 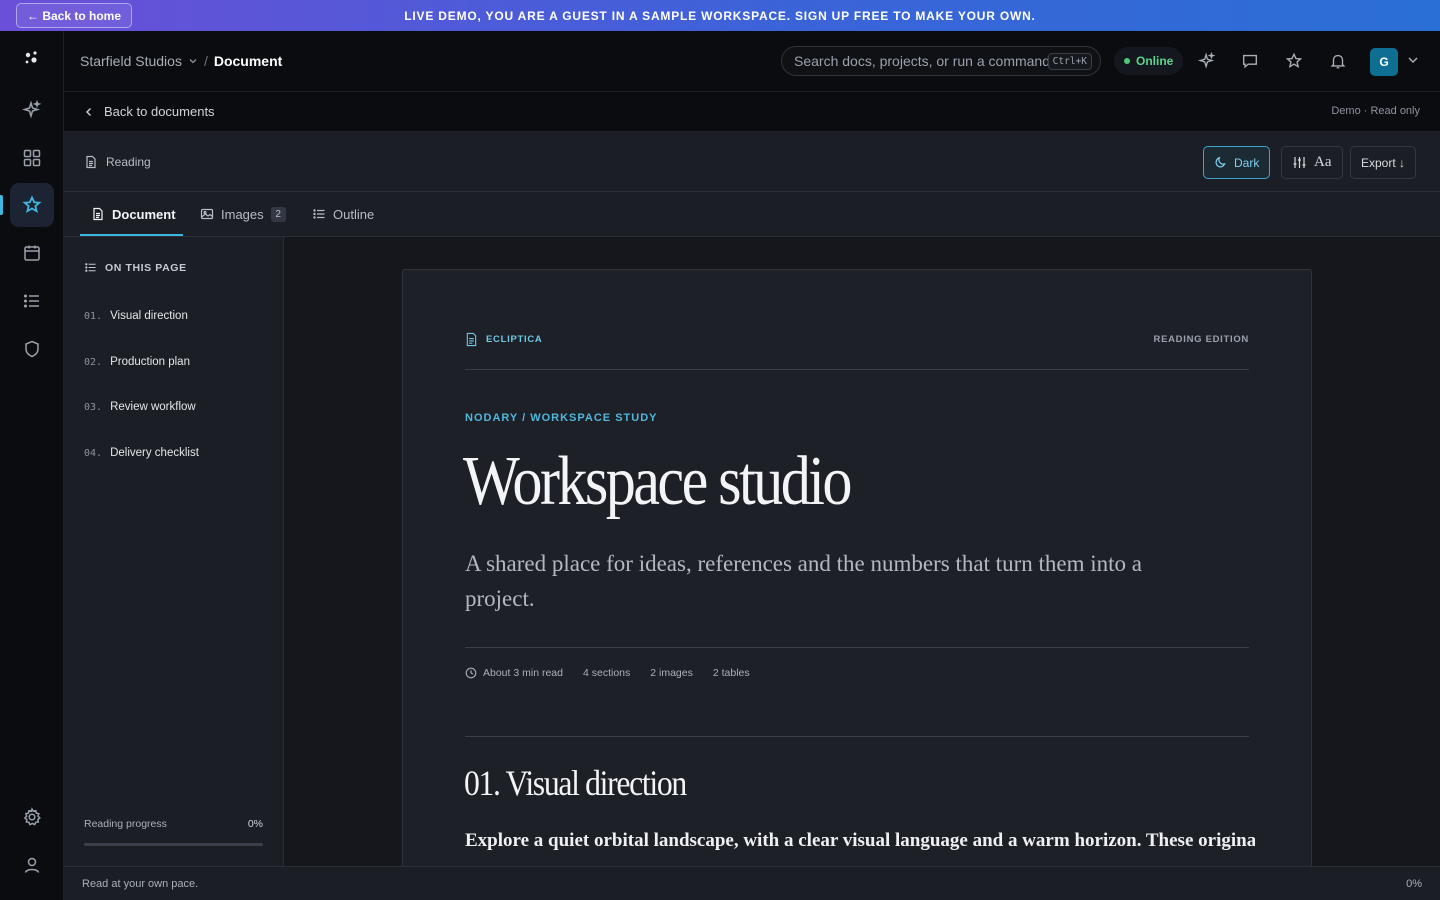 I want to click on sparkle-icon, so click(x=32, y=110).